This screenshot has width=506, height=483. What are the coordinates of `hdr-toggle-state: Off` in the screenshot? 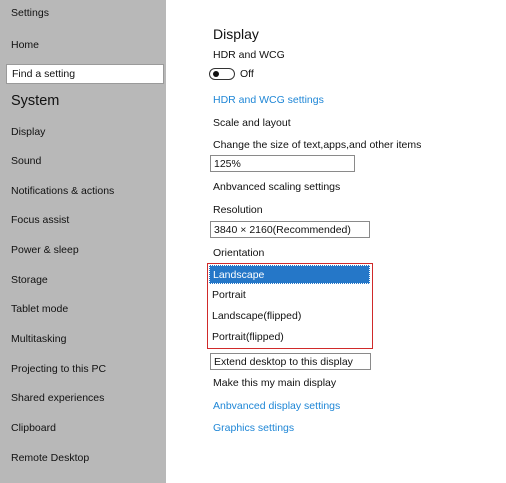 It's located at (247, 74).